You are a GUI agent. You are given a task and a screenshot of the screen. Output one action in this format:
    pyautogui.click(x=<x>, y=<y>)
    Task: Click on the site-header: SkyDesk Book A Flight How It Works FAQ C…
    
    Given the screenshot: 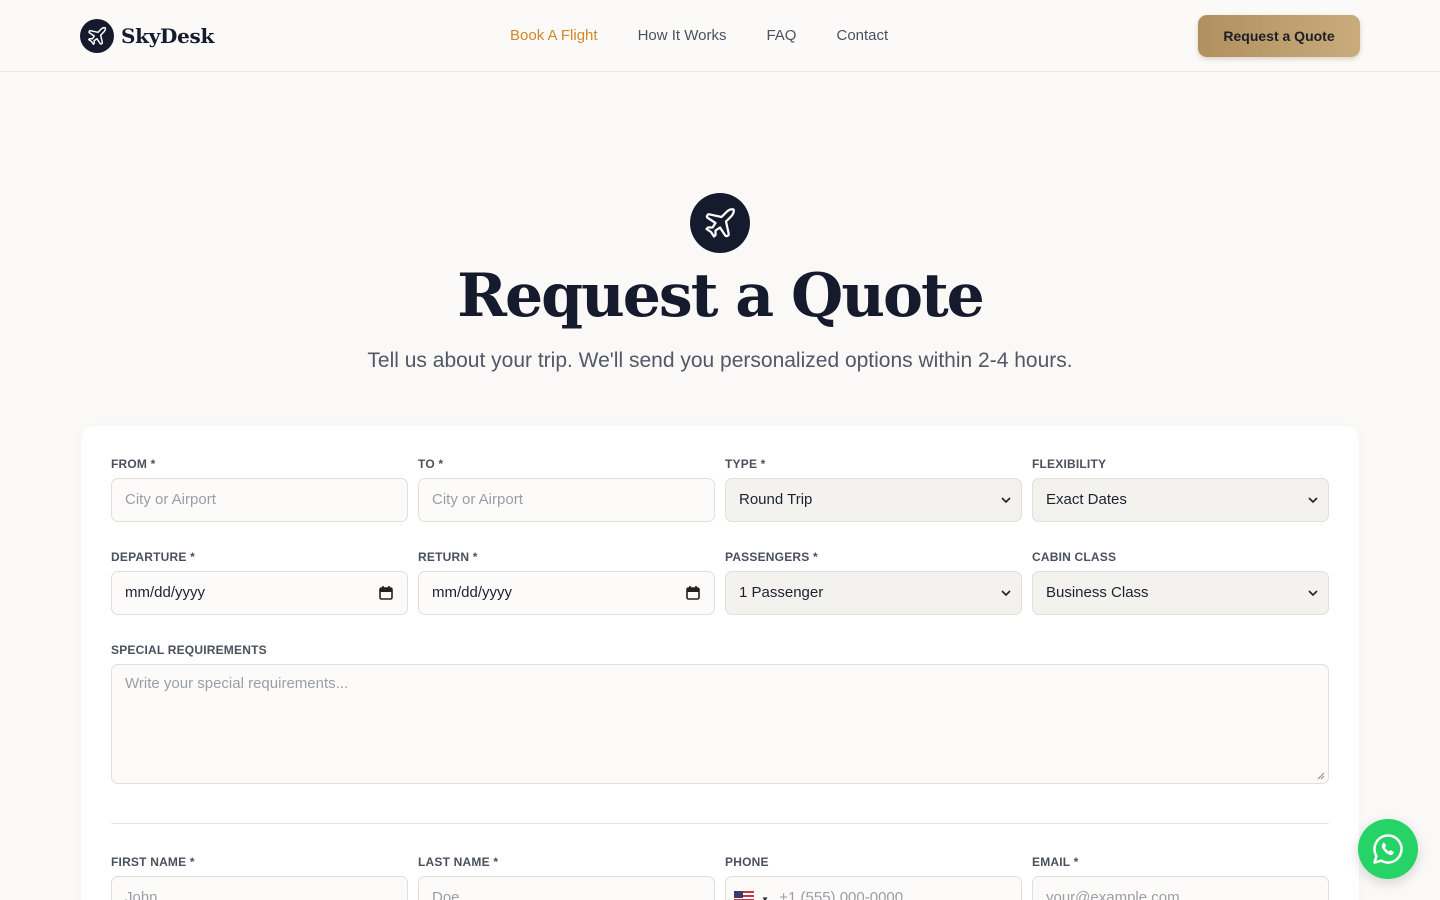 What is the action you would take?
    pyautogui.click(x=720, y=36)
    